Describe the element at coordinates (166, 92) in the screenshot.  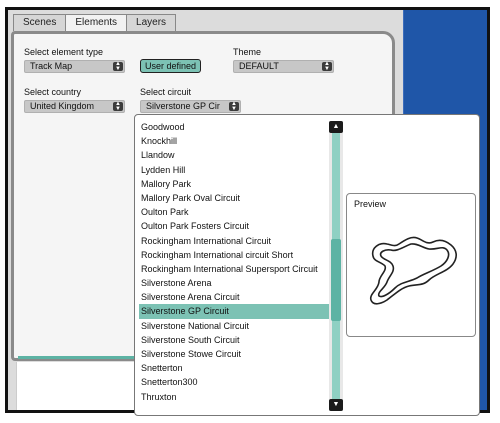
I see `circuit-label: Select circuit` at that location.